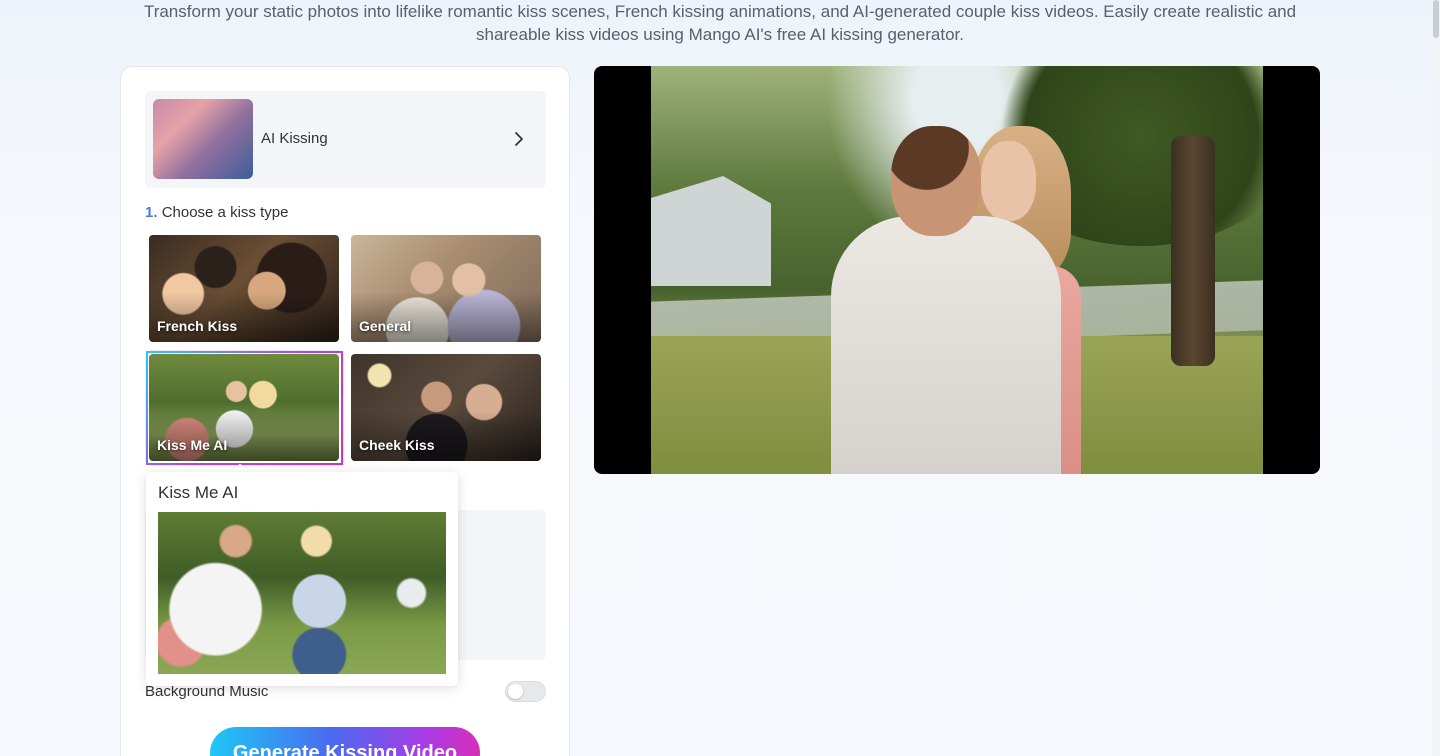 The image size is (1440, 756). I want to click on step-1-text: Choose a kiss type, so click(225, 212).